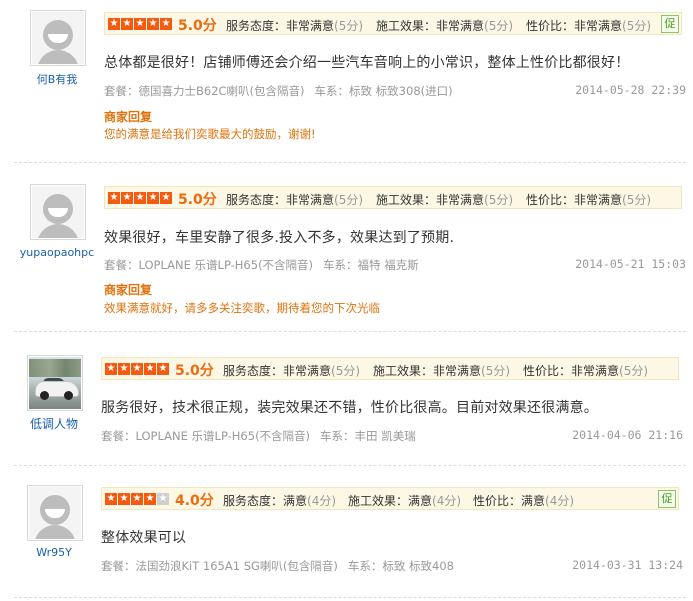  What do you see at coordinates (280, 501) in the screenshot?
I see `service-rating: 服务态度：满意(4分)` at bounding box center [280, 501].